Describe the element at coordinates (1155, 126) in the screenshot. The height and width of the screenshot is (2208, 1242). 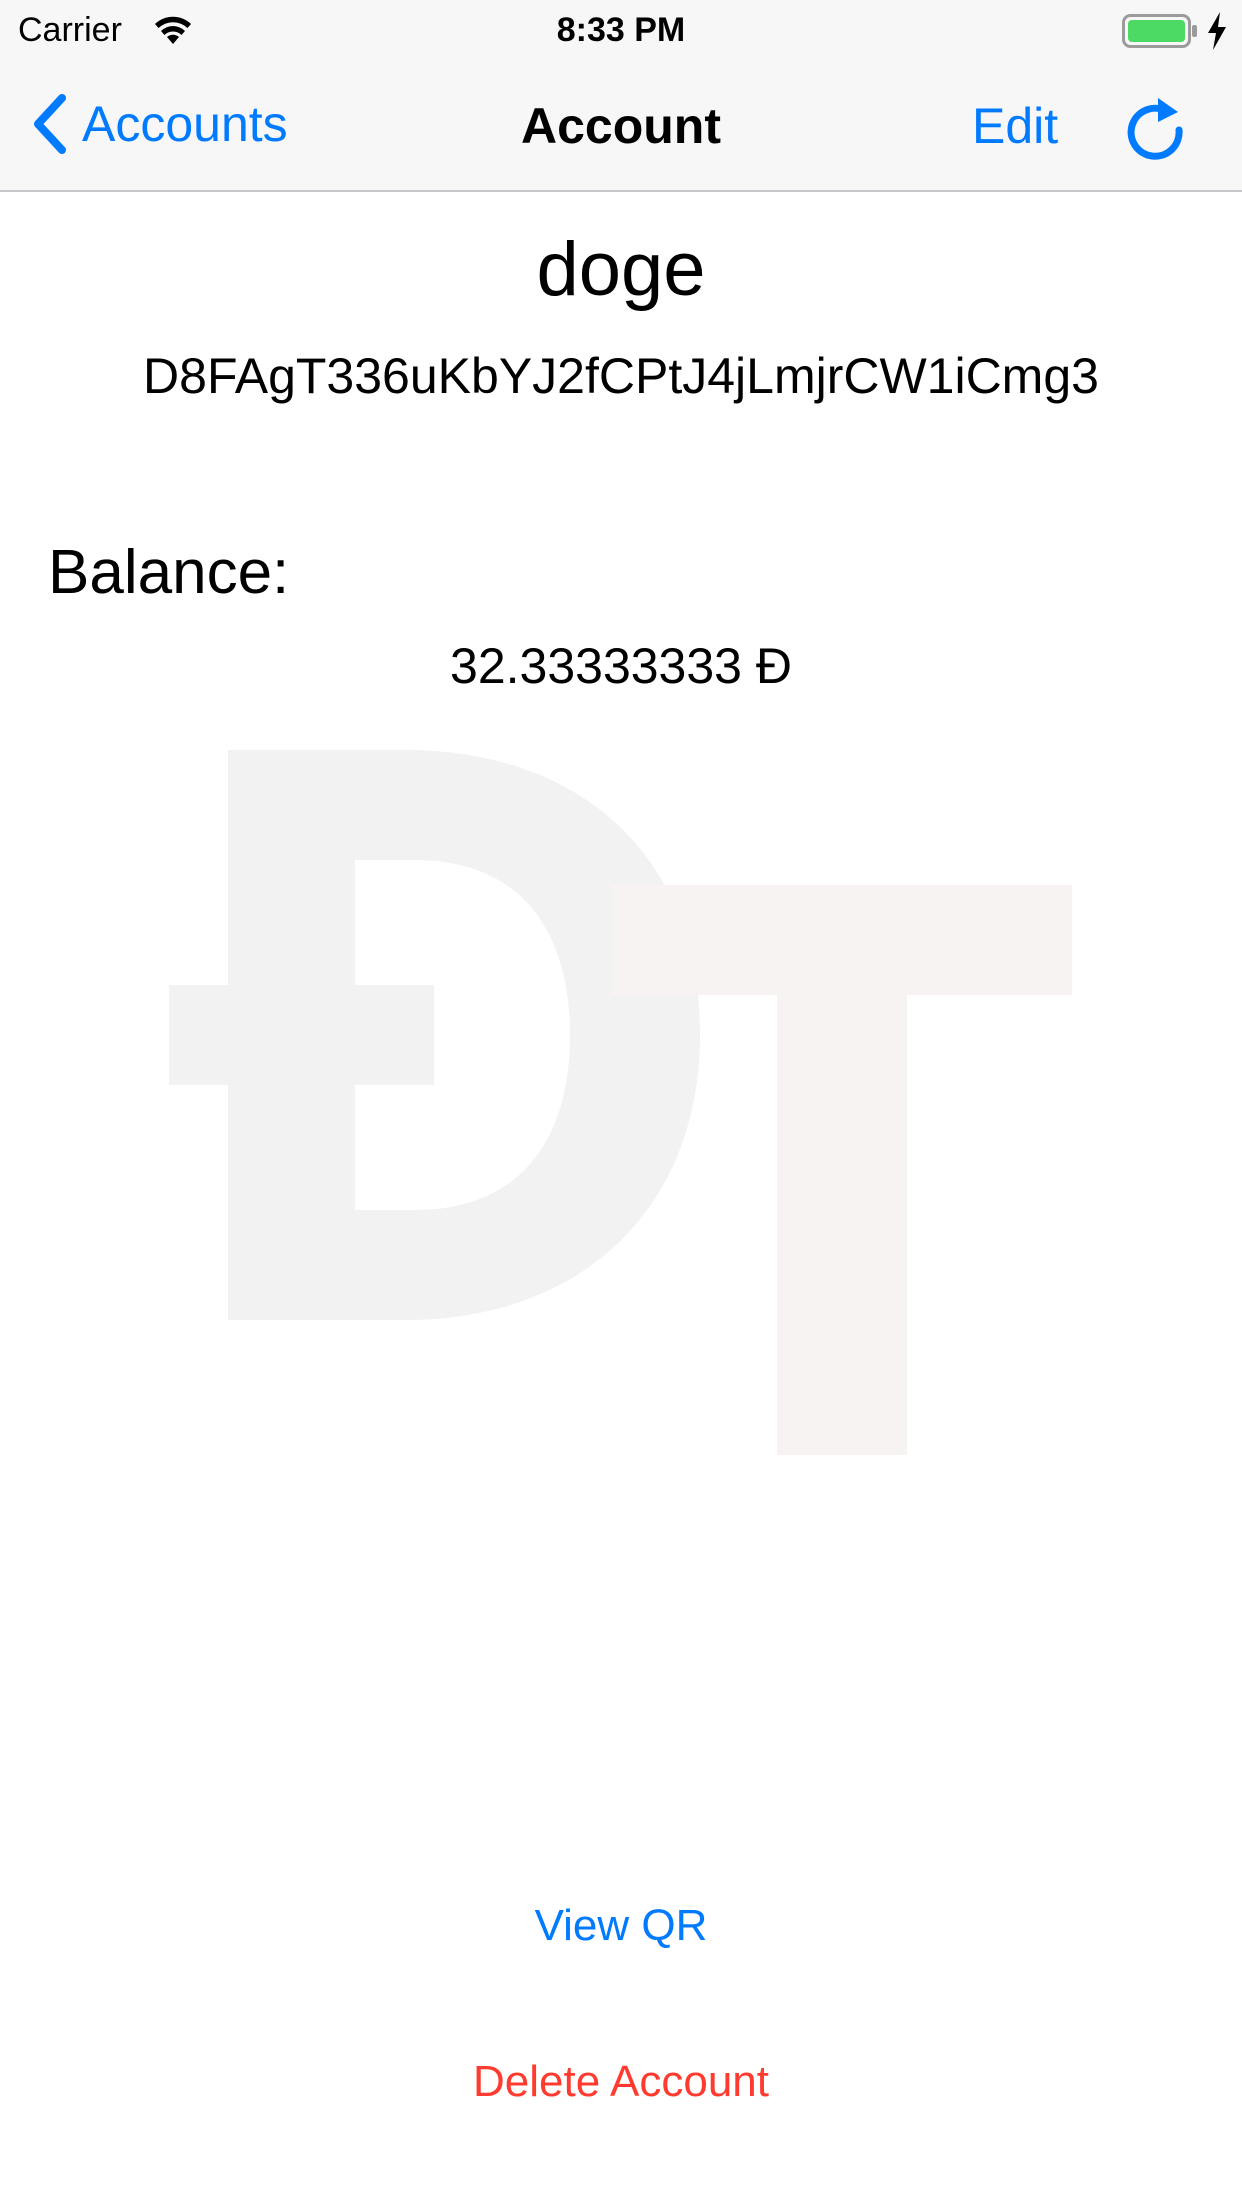
I see `refresh-icon` at that location.